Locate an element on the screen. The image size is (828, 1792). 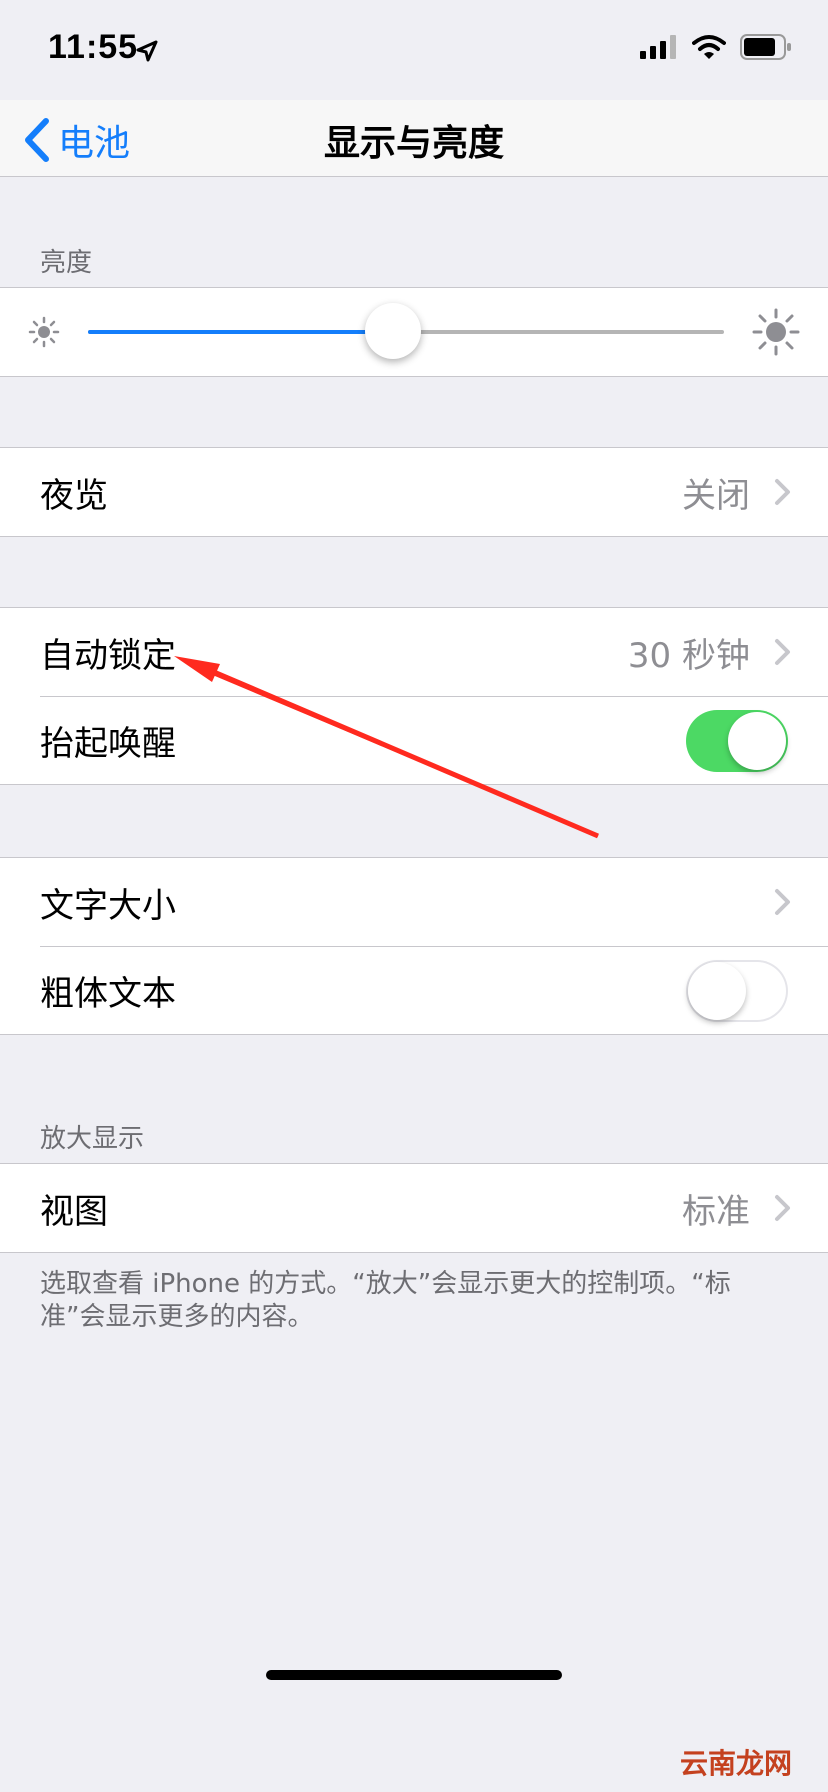
wifi-icon is located at coordinates (709, 47).